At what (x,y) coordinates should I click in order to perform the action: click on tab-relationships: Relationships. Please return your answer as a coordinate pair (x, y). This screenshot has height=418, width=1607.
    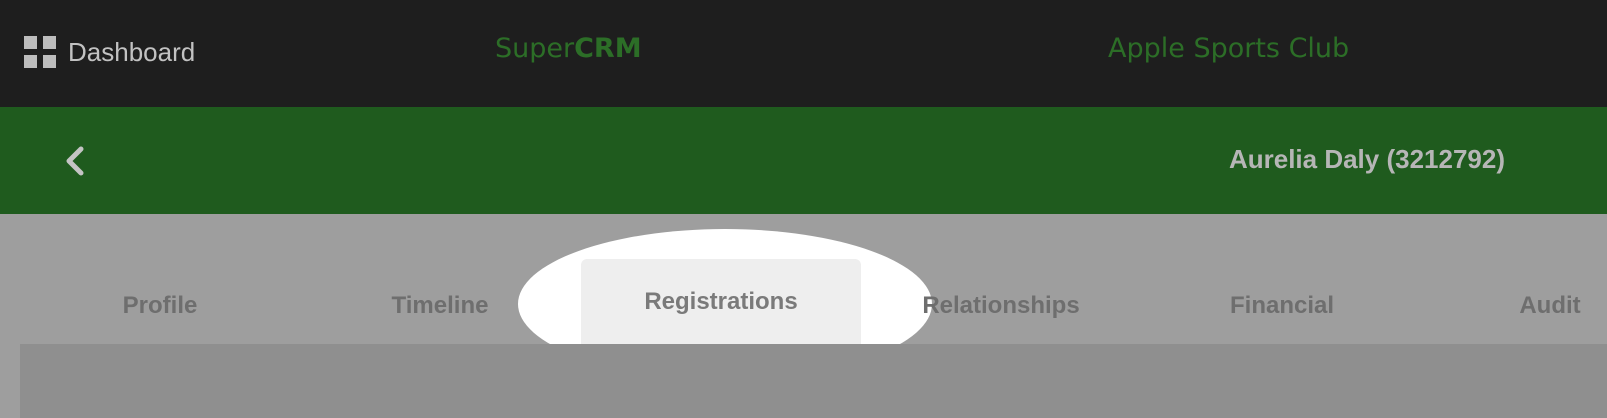
    Looking at the image, I should click on (1001, 306).